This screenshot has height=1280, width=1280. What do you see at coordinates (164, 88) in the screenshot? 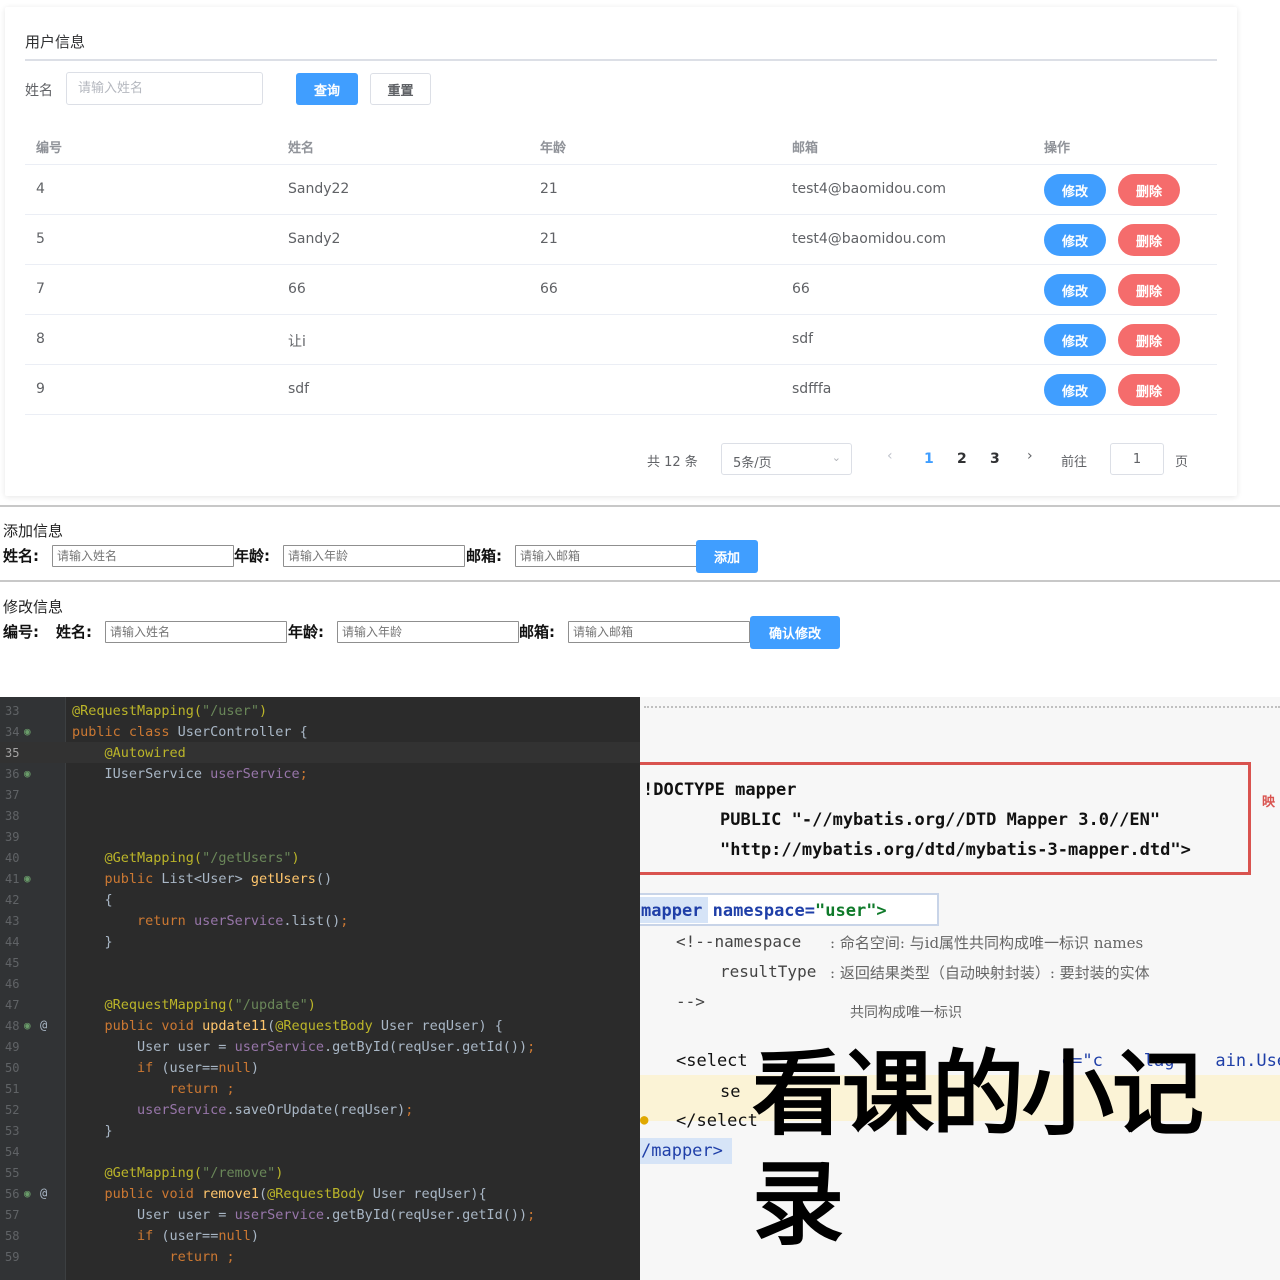
I see `search-name-input` at bounding box center [164, 88].